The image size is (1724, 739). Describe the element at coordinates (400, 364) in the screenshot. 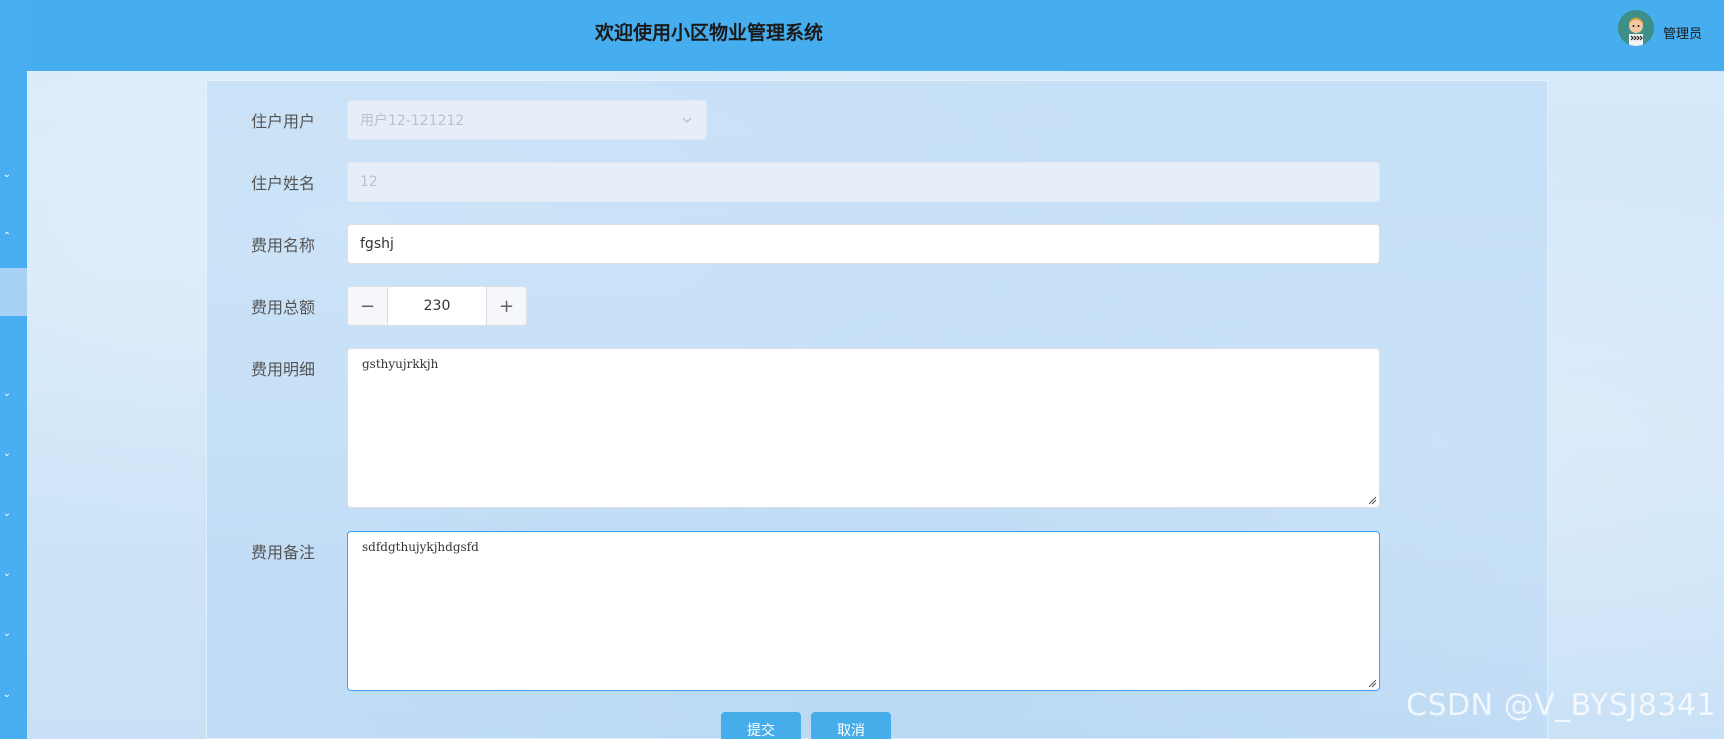

I see `fee-detail-value: gsthyujrkkjh` at that location.